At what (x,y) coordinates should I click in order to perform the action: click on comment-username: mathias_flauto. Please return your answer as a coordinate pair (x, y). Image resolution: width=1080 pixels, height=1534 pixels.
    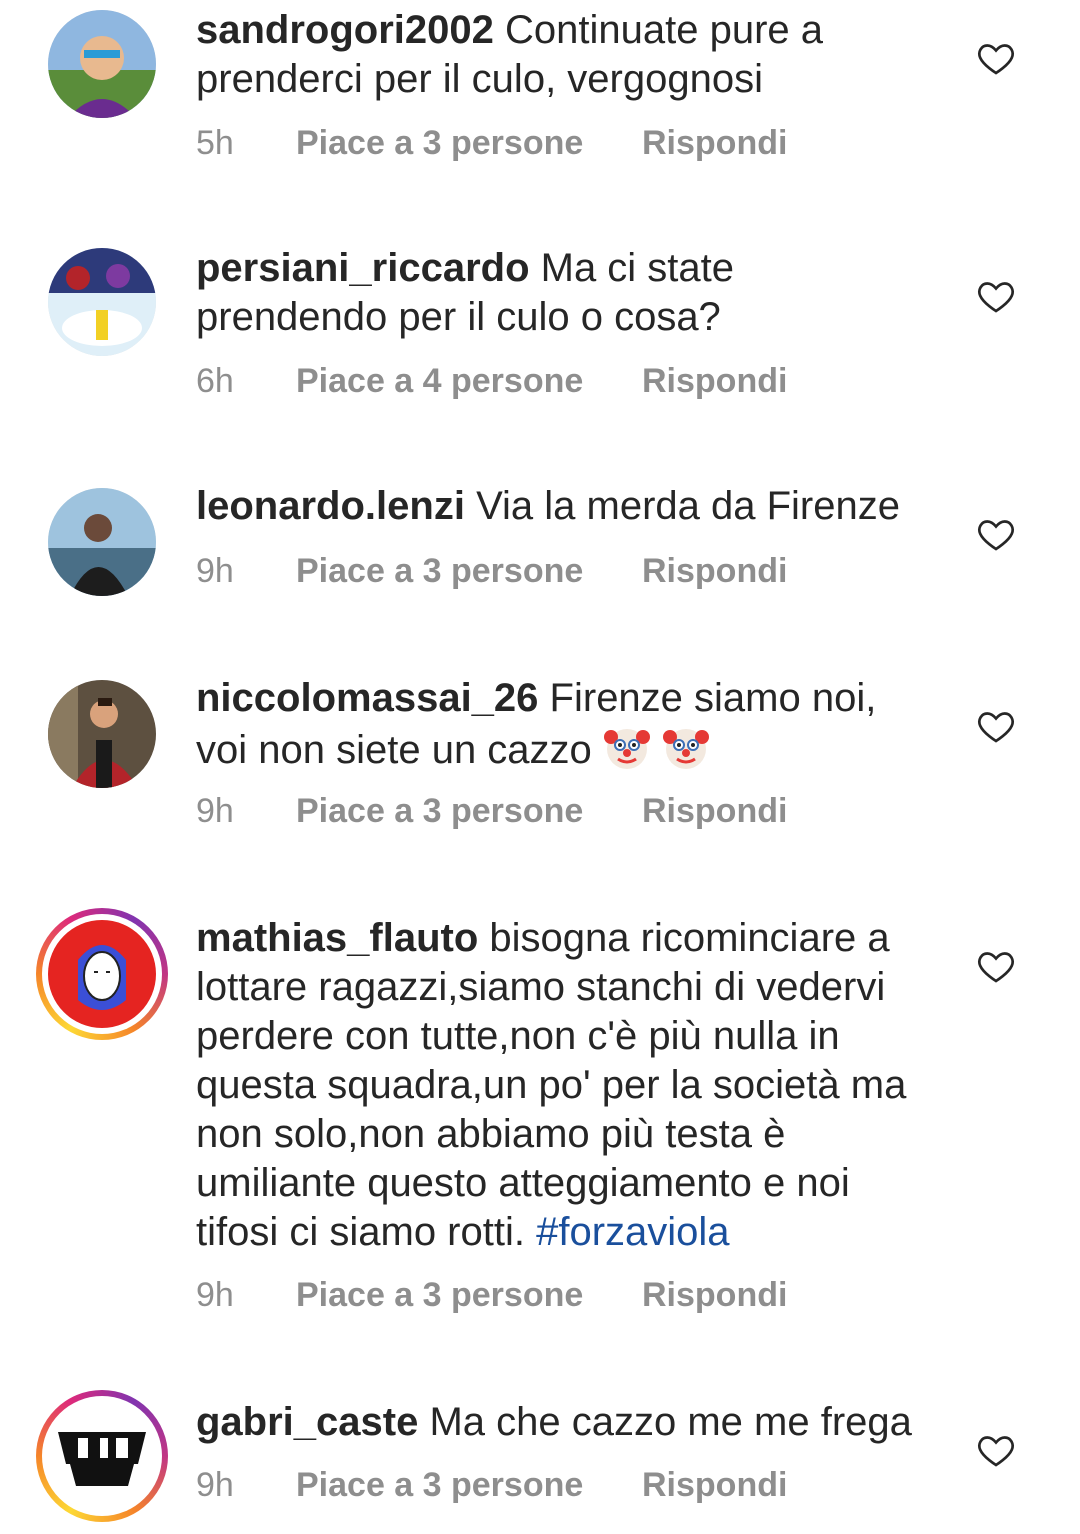
    Looking at the image, I should click on (337, 938).